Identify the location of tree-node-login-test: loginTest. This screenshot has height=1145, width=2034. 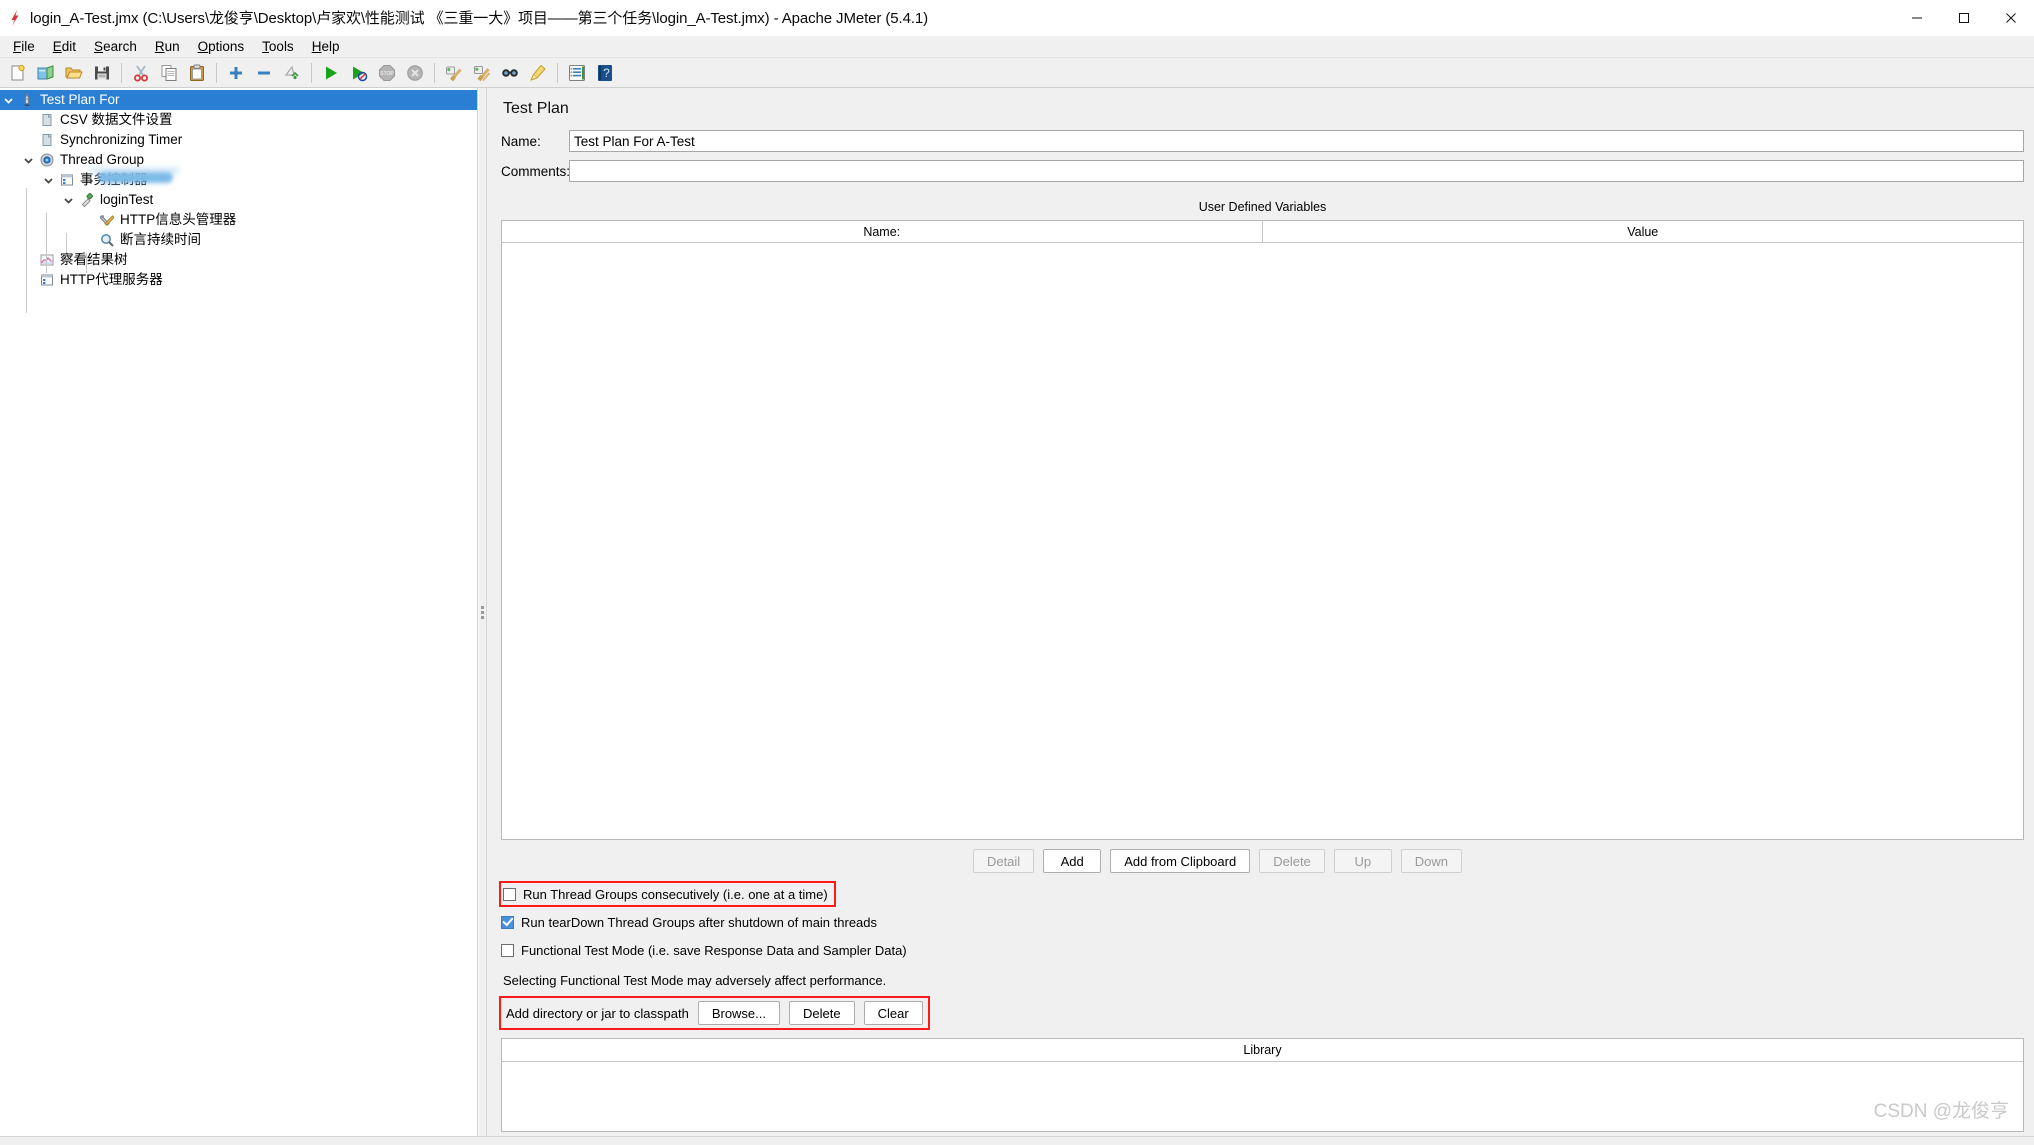
(238, 200).